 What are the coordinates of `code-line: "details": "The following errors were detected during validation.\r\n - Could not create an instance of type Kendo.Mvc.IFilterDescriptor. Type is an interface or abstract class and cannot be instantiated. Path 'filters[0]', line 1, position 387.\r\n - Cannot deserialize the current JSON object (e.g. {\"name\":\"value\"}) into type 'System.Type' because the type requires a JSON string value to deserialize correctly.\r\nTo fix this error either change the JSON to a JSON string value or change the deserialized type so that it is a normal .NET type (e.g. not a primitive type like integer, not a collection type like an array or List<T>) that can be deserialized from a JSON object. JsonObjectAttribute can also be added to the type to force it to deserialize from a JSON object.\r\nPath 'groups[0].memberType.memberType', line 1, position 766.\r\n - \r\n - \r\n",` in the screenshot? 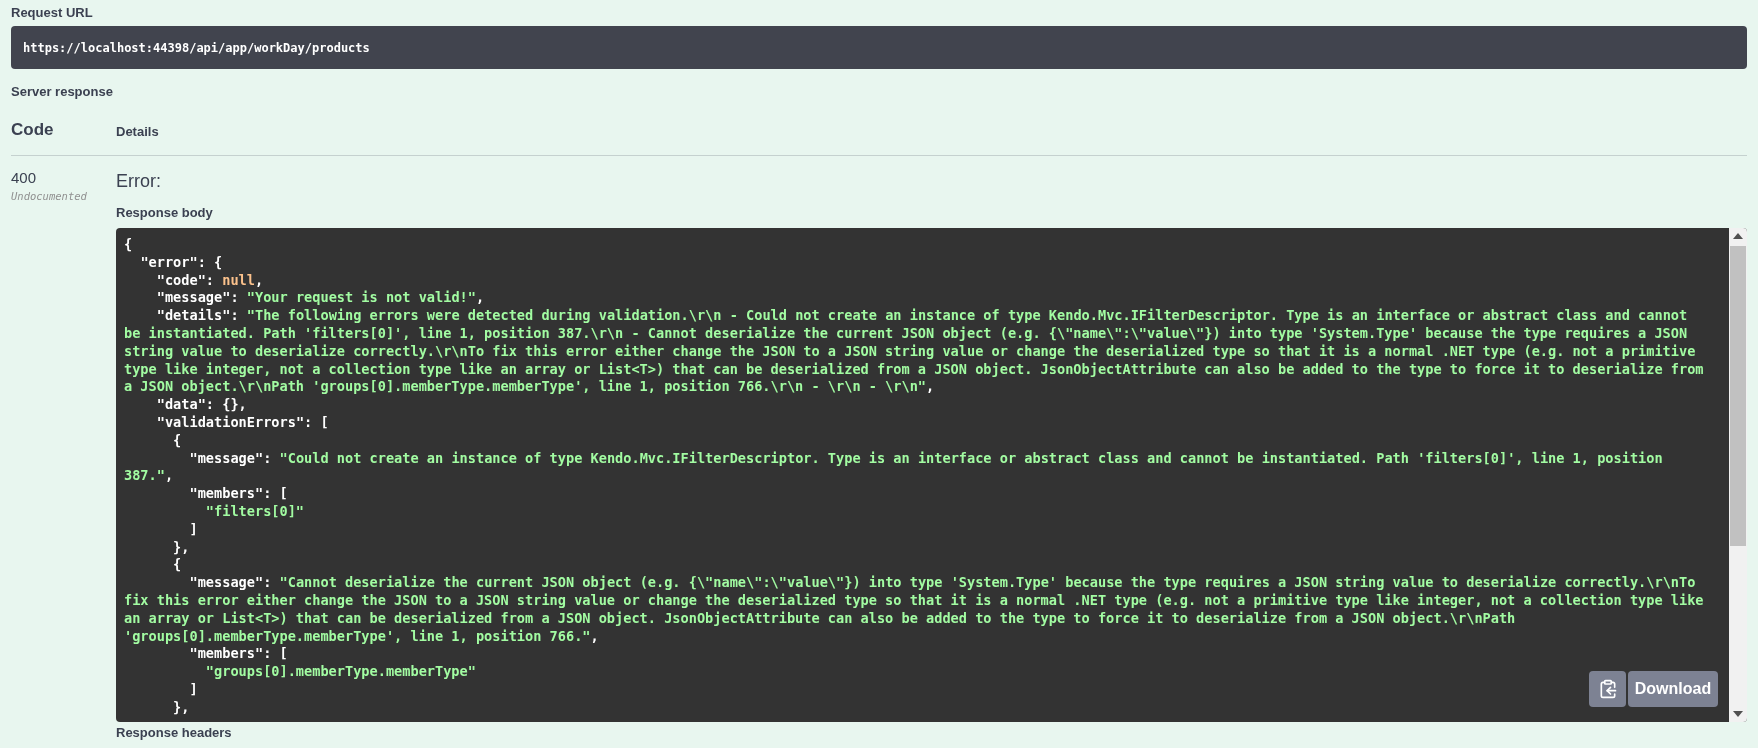 It's located at (914, 352).